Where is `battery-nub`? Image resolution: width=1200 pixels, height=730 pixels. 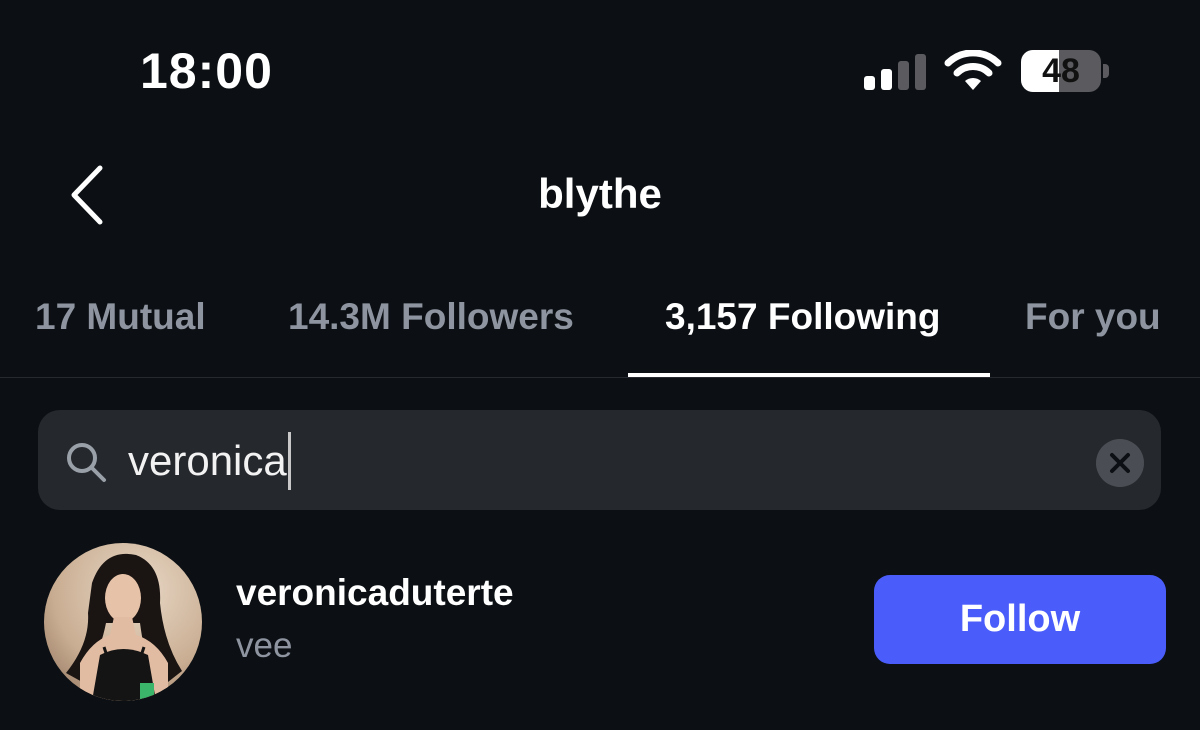 battery-nub is located at coordinates (1106, 71).